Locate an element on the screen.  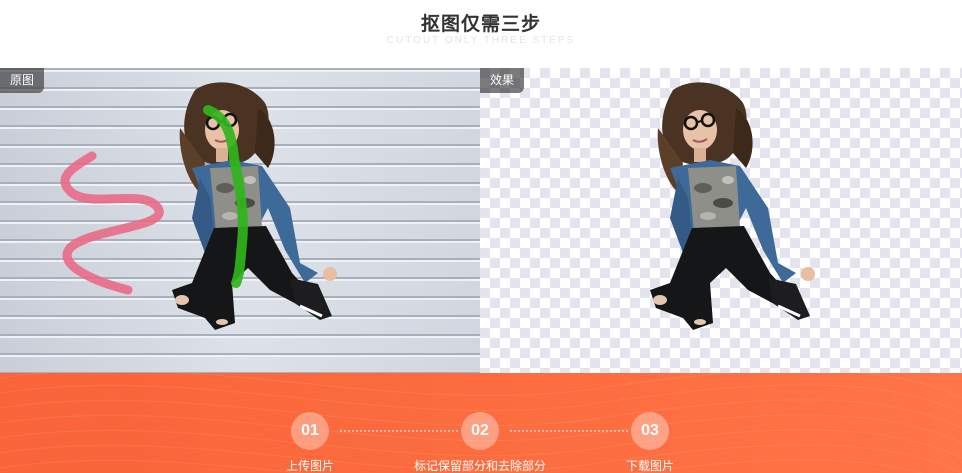
section-title: 抠图仅需三步 is located at coordinates (480, 24).